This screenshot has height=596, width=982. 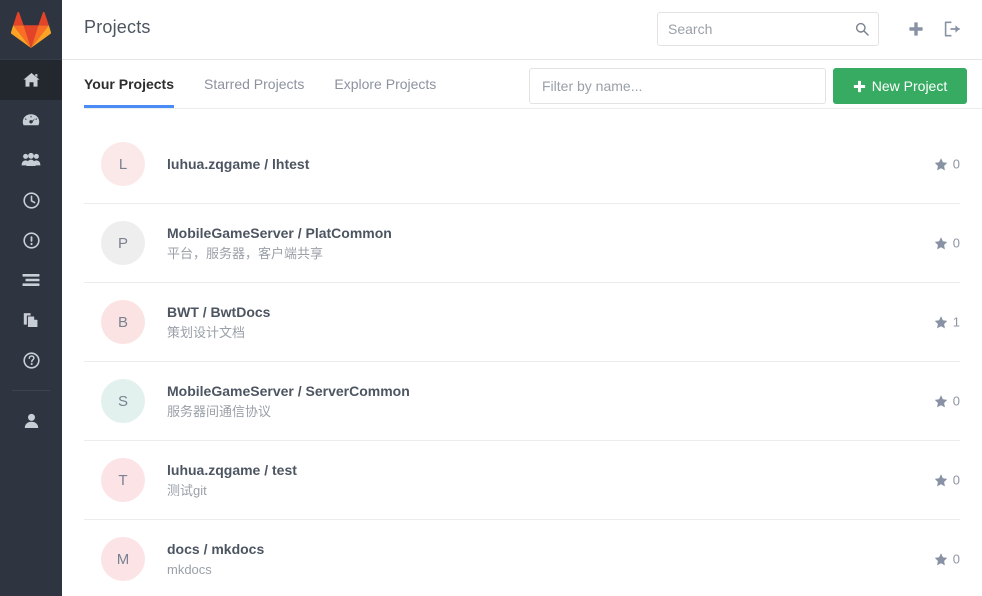 What do you see at coordinates (677, 86) in the screenshot?
I see `filter-by-name-input` at bounding box center [677, 86].